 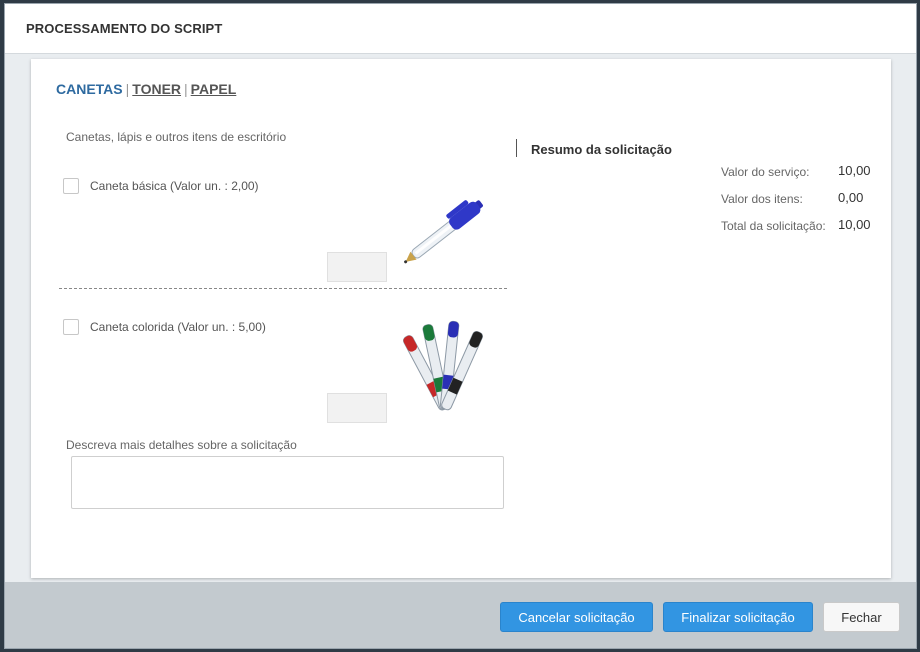 I want to click on service-value-label: Valor do serviço:, so click(x=765, y=172).